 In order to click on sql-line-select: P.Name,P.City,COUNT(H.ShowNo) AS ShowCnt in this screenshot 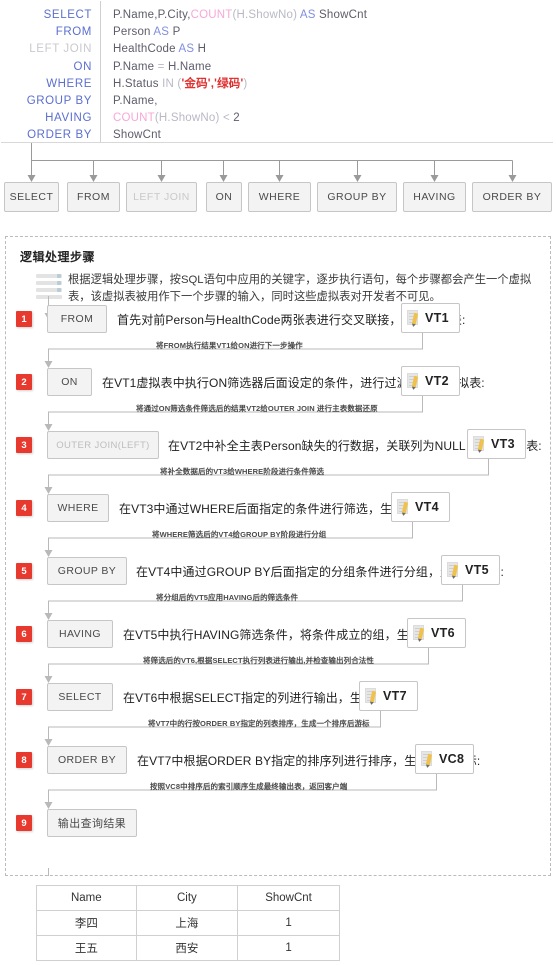, I will do `click(333, 15)`.